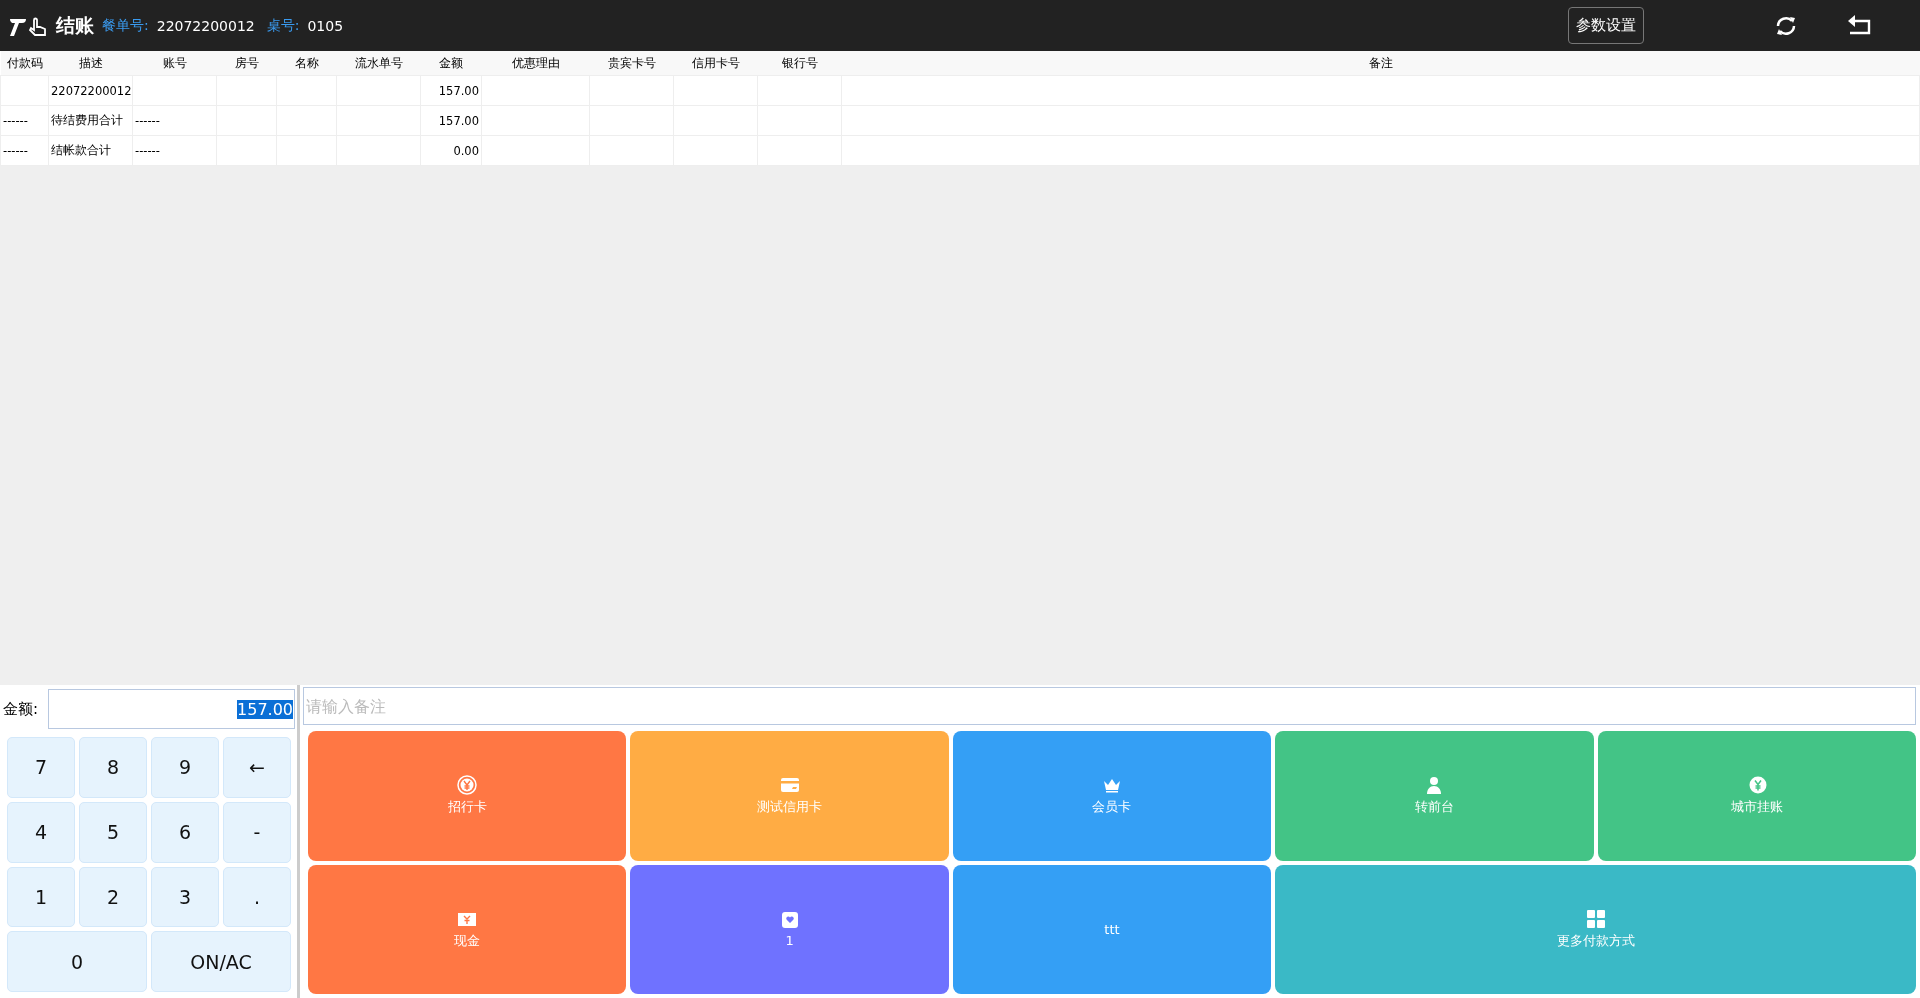  I want to click on column-header: 付款码, so click(24, 63).